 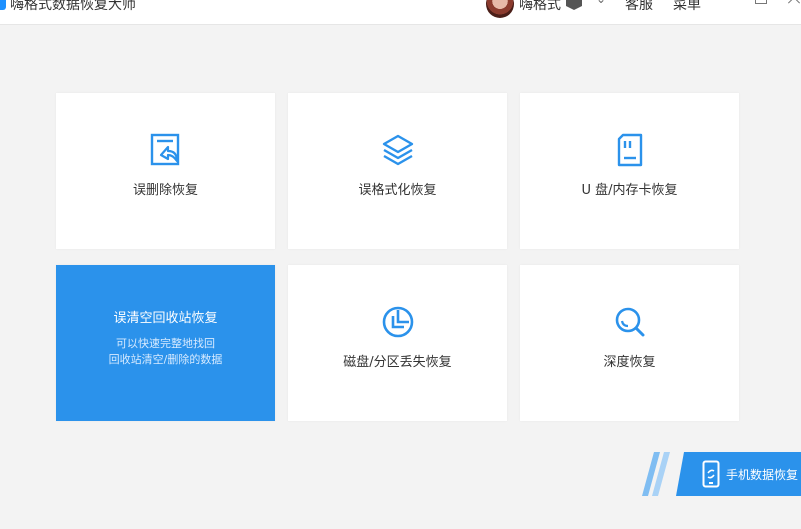 I want to click on card-partition-recovery: 磁盘/分区丢失恢复, so click(x=397, y=343).